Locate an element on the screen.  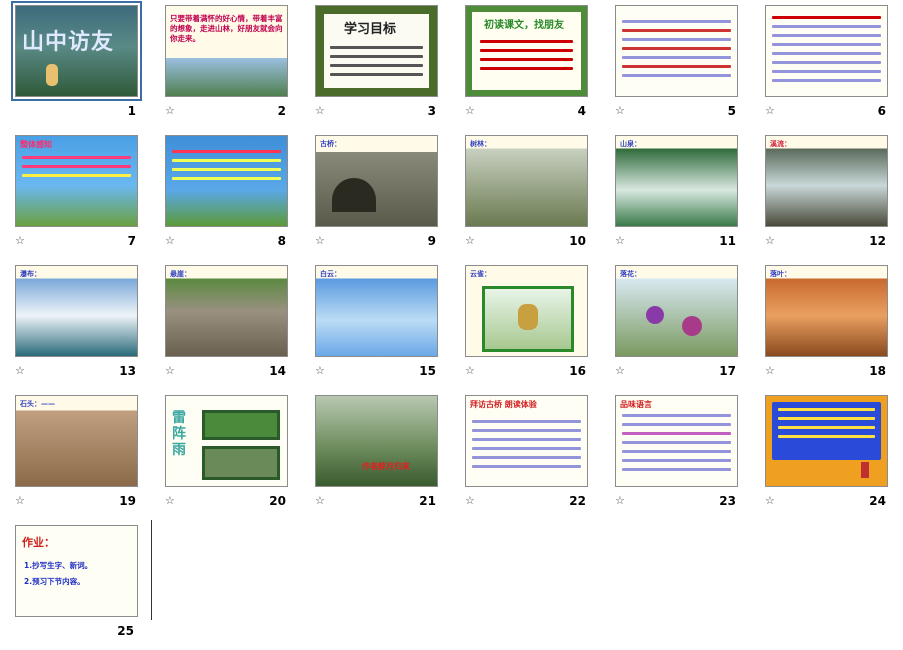
slide-preview: 学习目标 is located at coordinates (376, 51).